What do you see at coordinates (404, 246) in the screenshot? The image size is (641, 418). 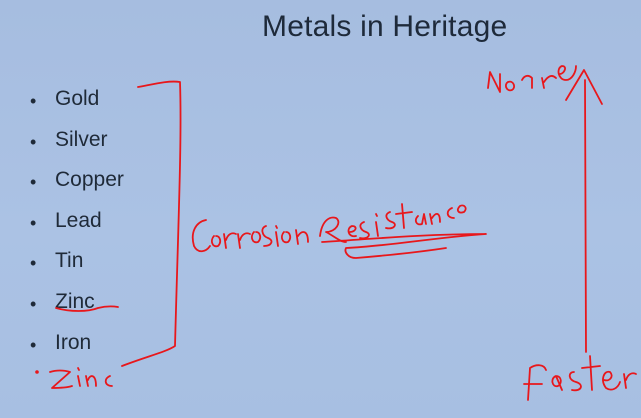 I see `underline-arrow` at bounding box center [404, 246].